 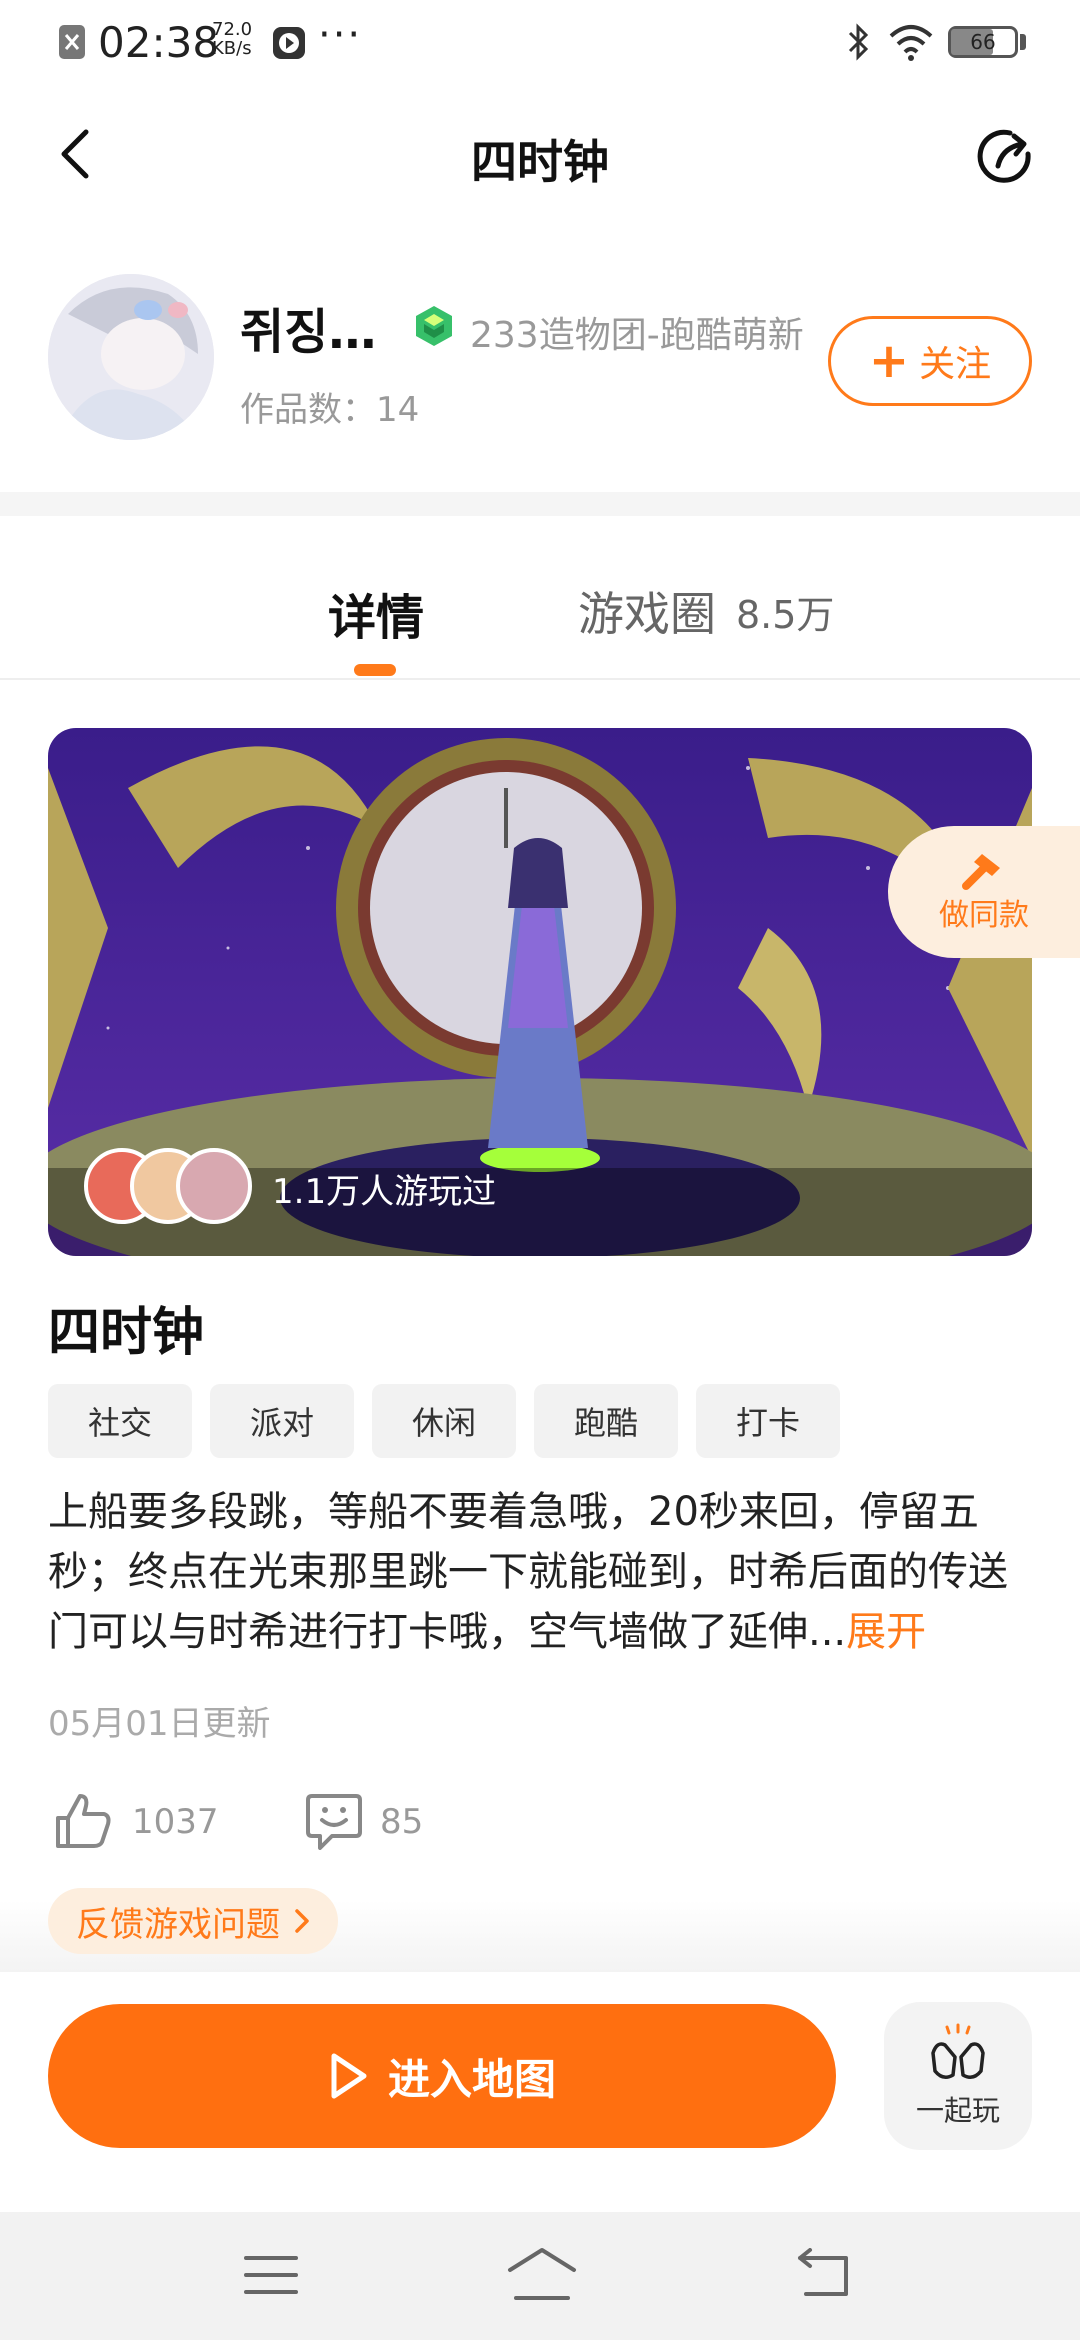 What do you see at coordinates (886, 1632) in the screenshot?
I see `expand-link: 展开` at bounding box center [886, 1632].